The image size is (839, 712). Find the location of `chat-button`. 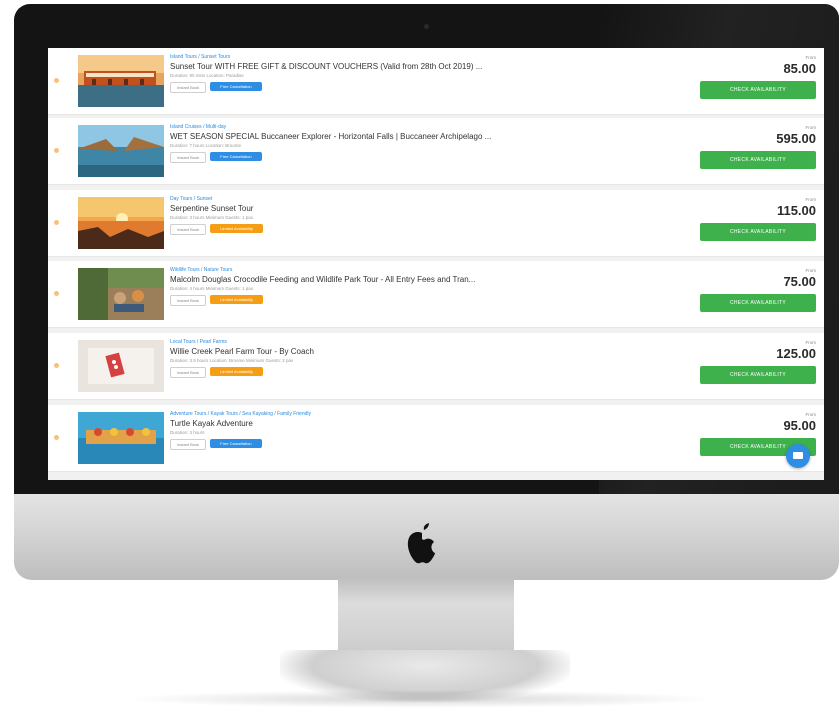

chat-button is located at coordinates (798, 456).